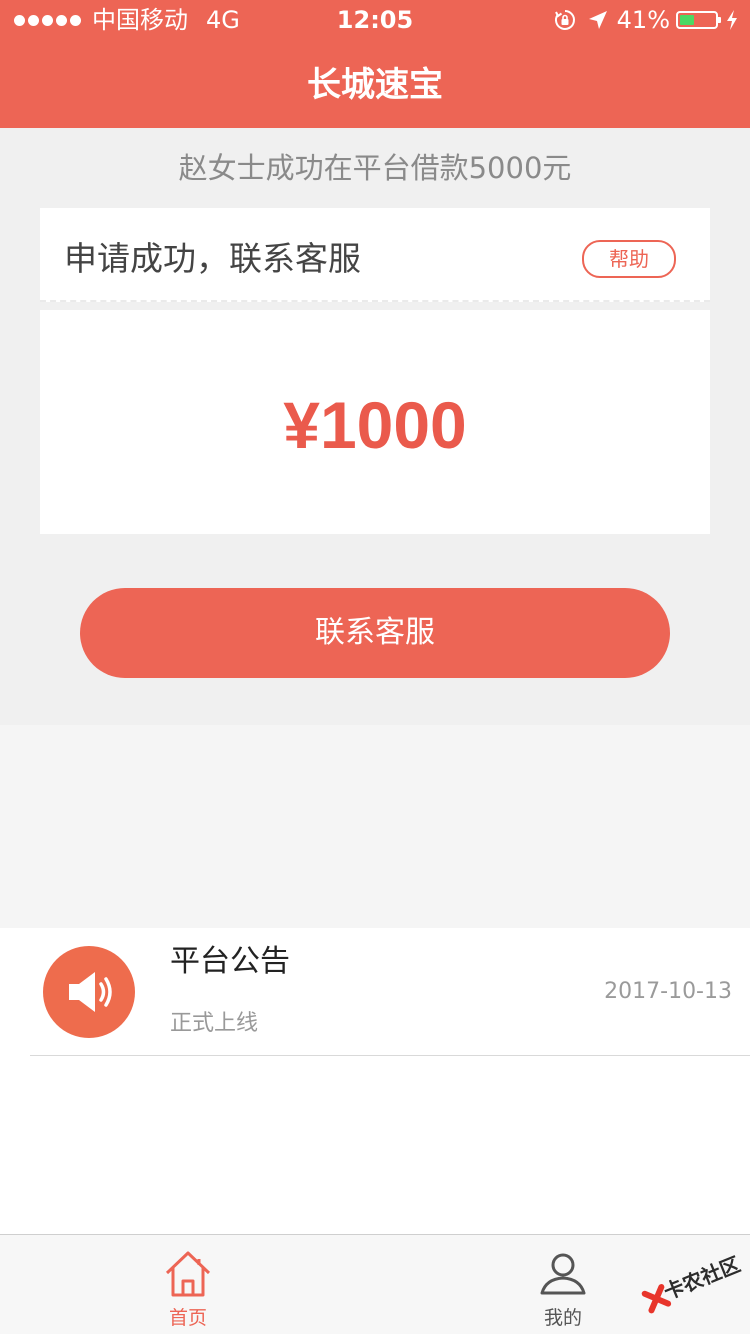 Image resolution: width=750 pixels, height=1334 pixels. I want to click on card-scalloped-edge, so click(375, 536).